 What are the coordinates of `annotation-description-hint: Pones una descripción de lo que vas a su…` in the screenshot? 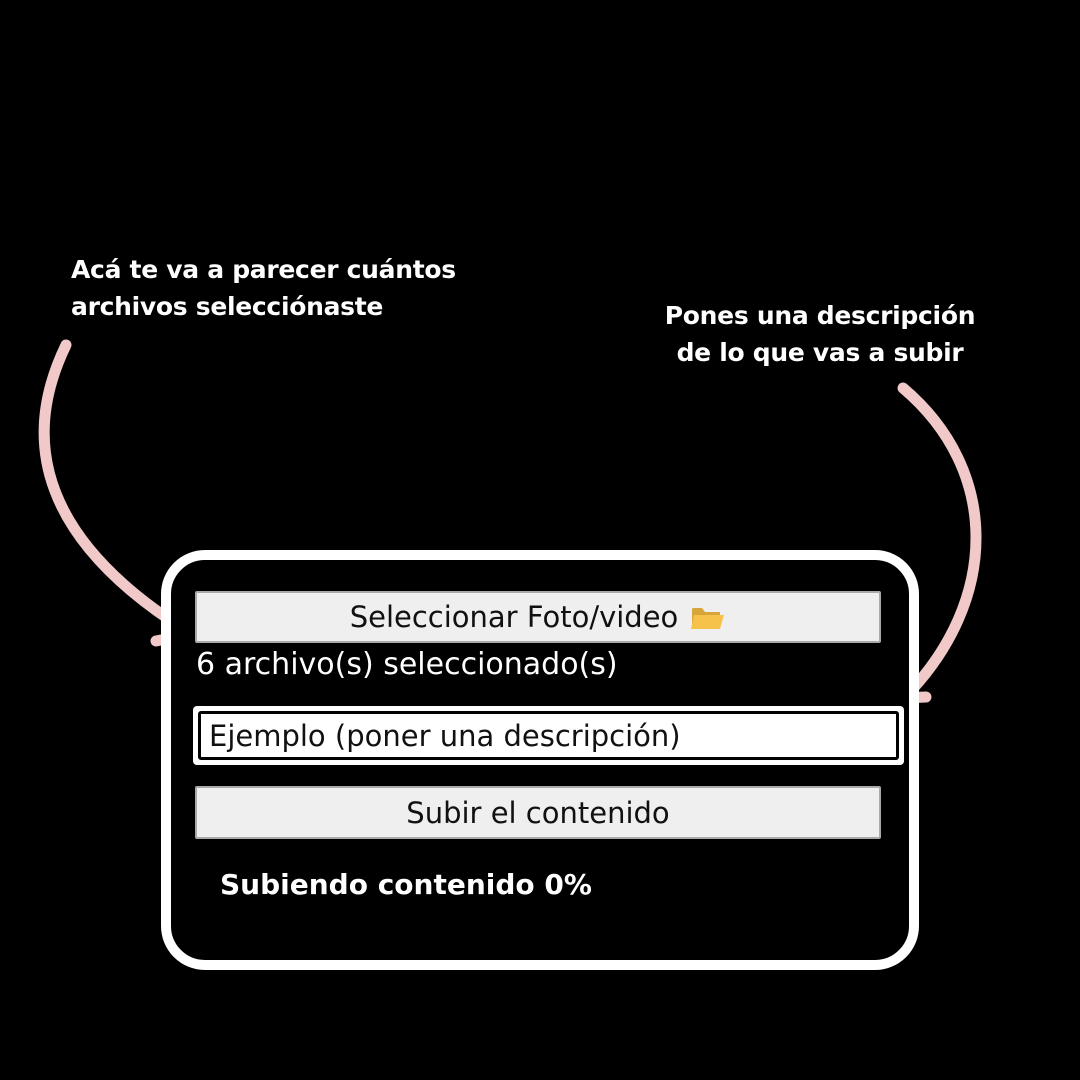 It's located at (820, 334).